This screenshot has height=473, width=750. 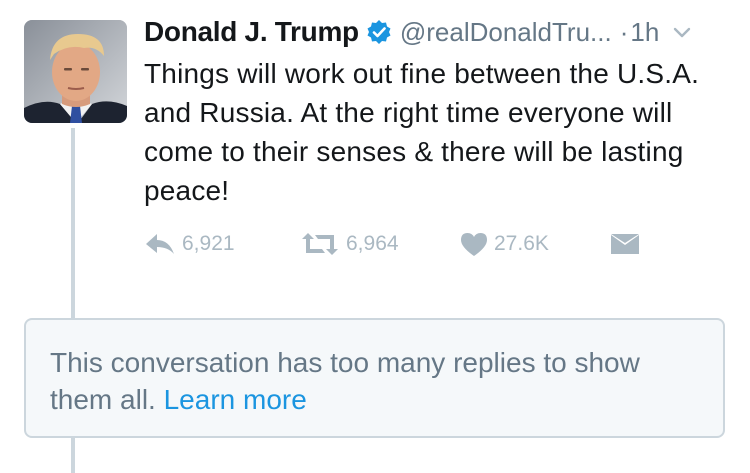 I want to click on retweet-count: 6,964, so click(x=372, y=243).